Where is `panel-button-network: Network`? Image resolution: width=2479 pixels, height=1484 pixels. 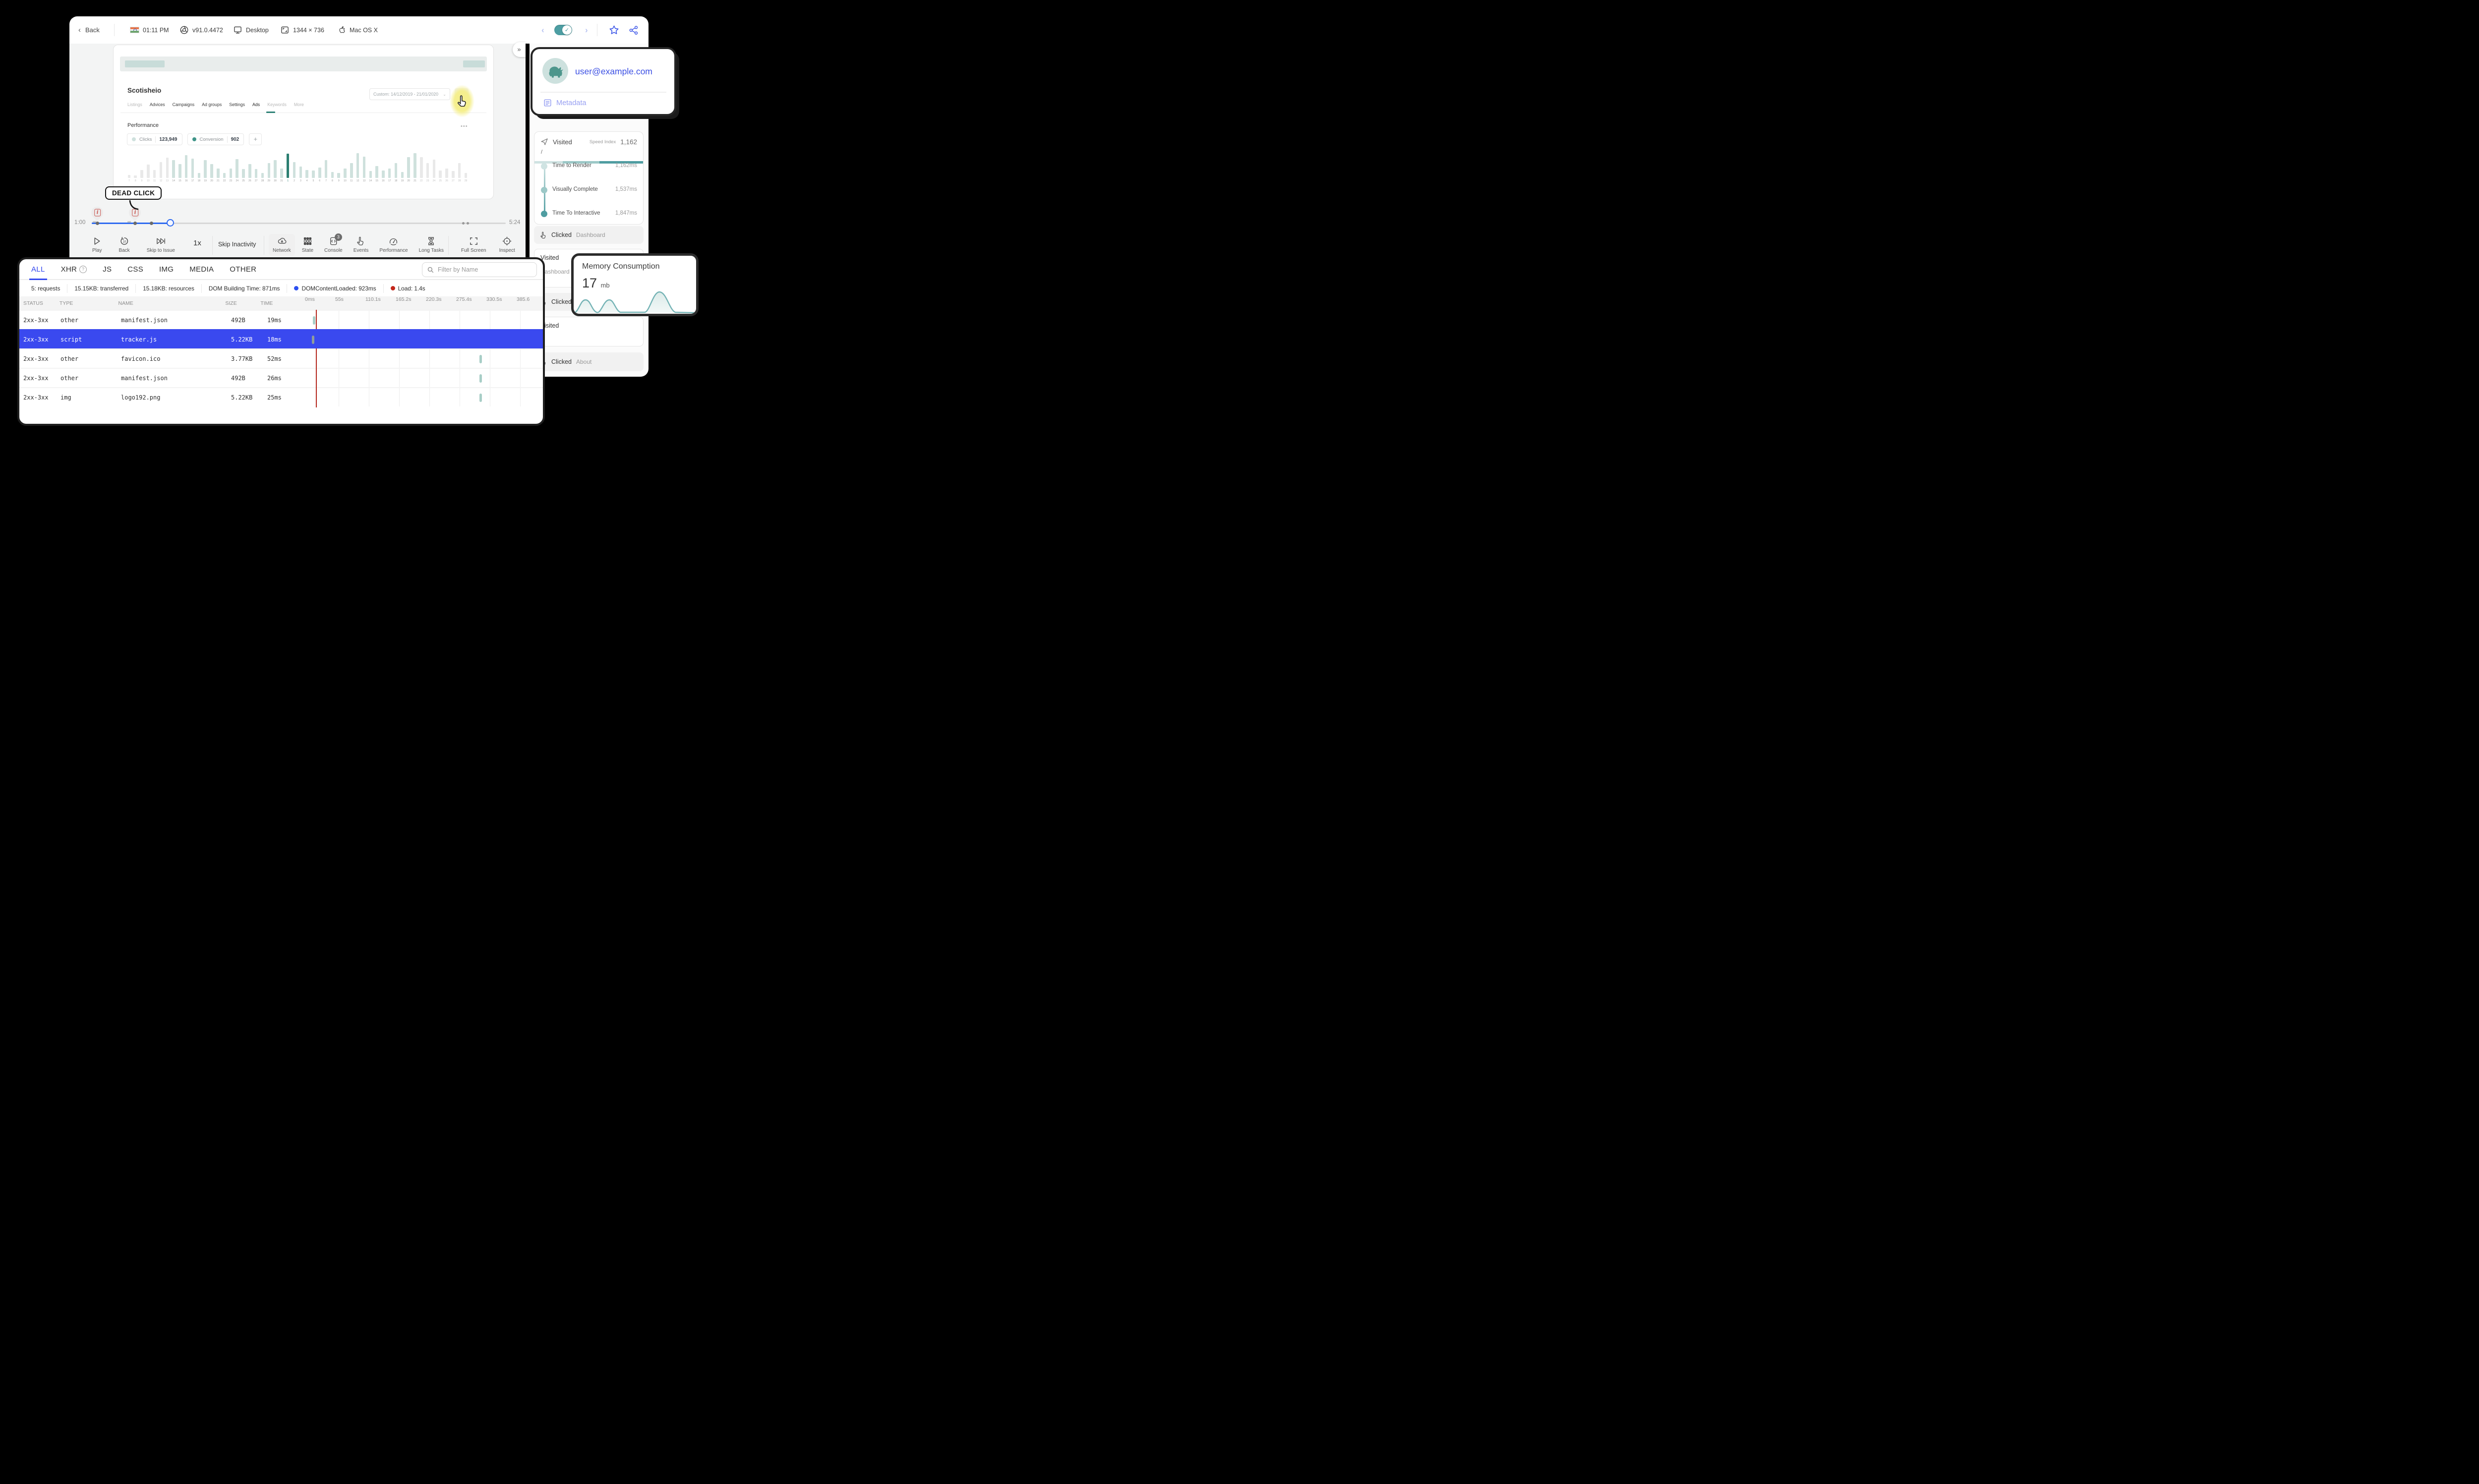
panel-button-network: Network is located at coordinates (282, 245).